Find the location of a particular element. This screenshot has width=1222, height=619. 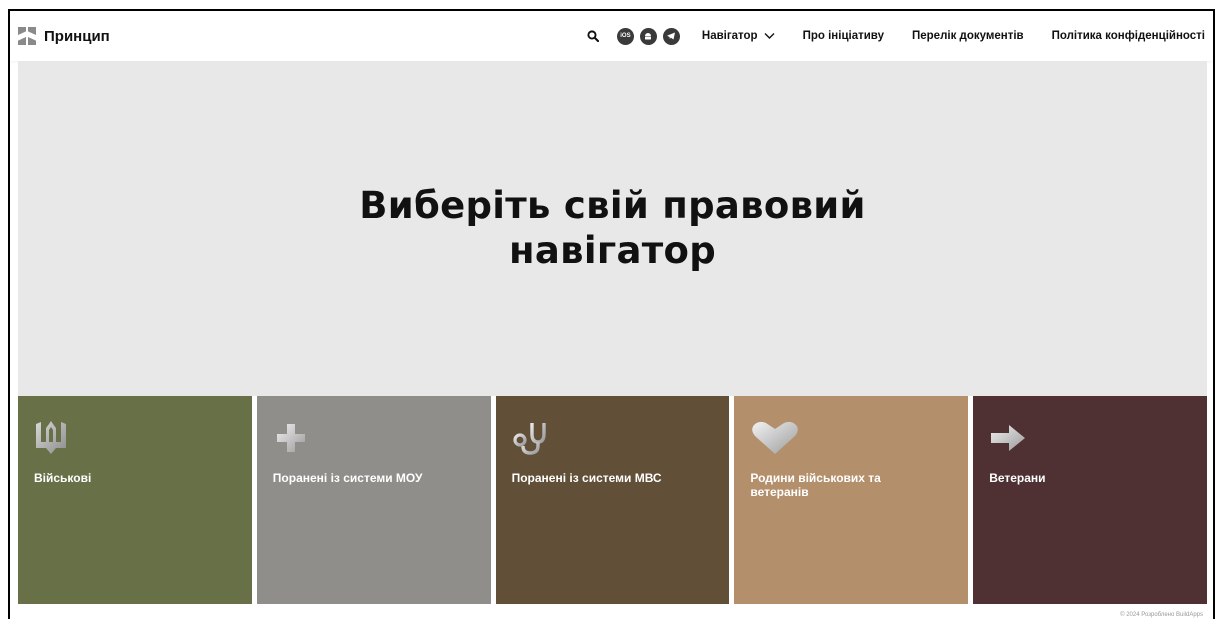

android-icon is located at coordinates (648, 36).